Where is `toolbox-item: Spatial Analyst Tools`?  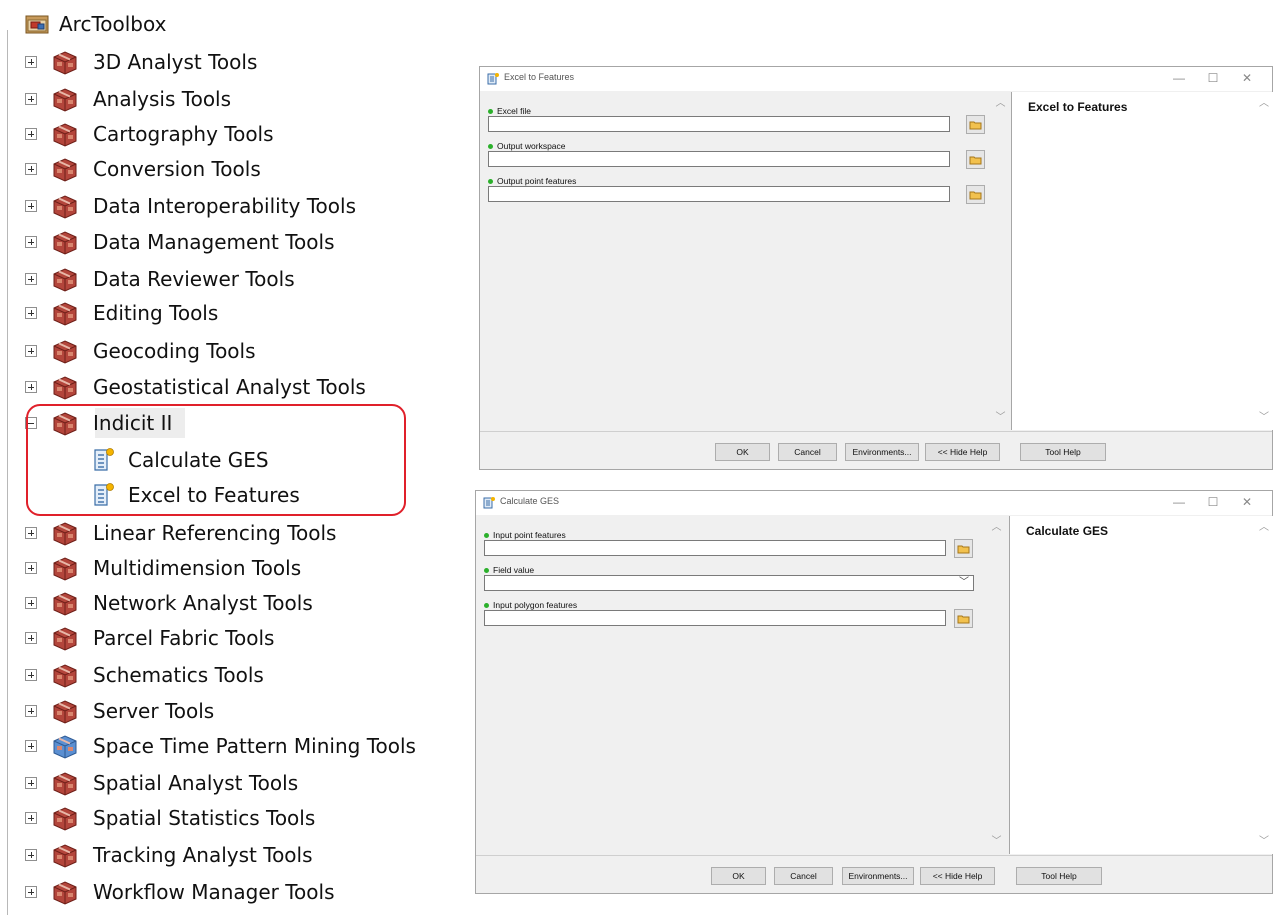
toolbox-item: Spatial Analyst Tools is located at coordinates (161, 783).